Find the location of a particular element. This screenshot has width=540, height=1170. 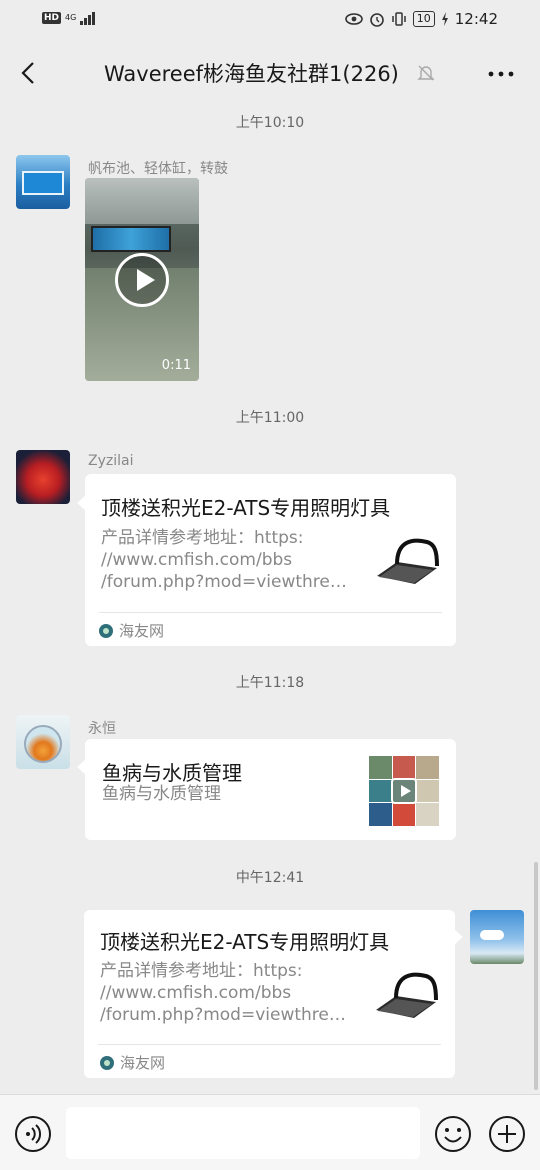

sender-name: Zyzilai is located at coordinates (111, 461).